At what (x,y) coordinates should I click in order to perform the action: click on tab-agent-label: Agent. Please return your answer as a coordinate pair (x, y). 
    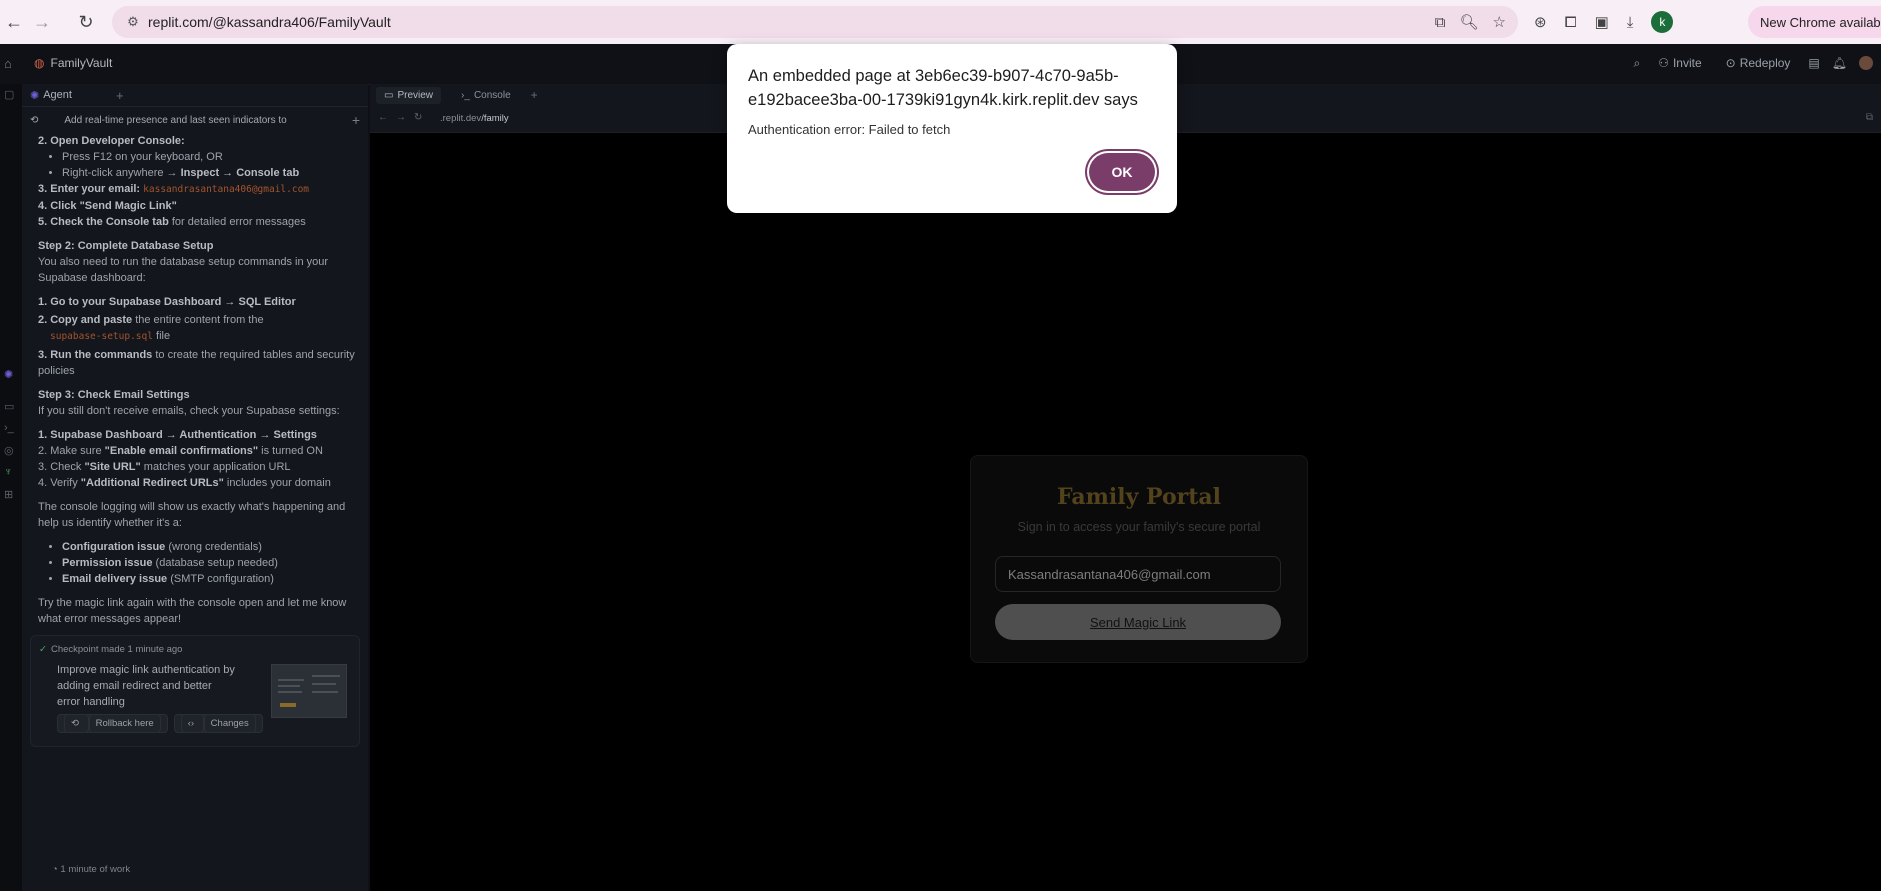
    Looking at the image, I should click on (57, 95).